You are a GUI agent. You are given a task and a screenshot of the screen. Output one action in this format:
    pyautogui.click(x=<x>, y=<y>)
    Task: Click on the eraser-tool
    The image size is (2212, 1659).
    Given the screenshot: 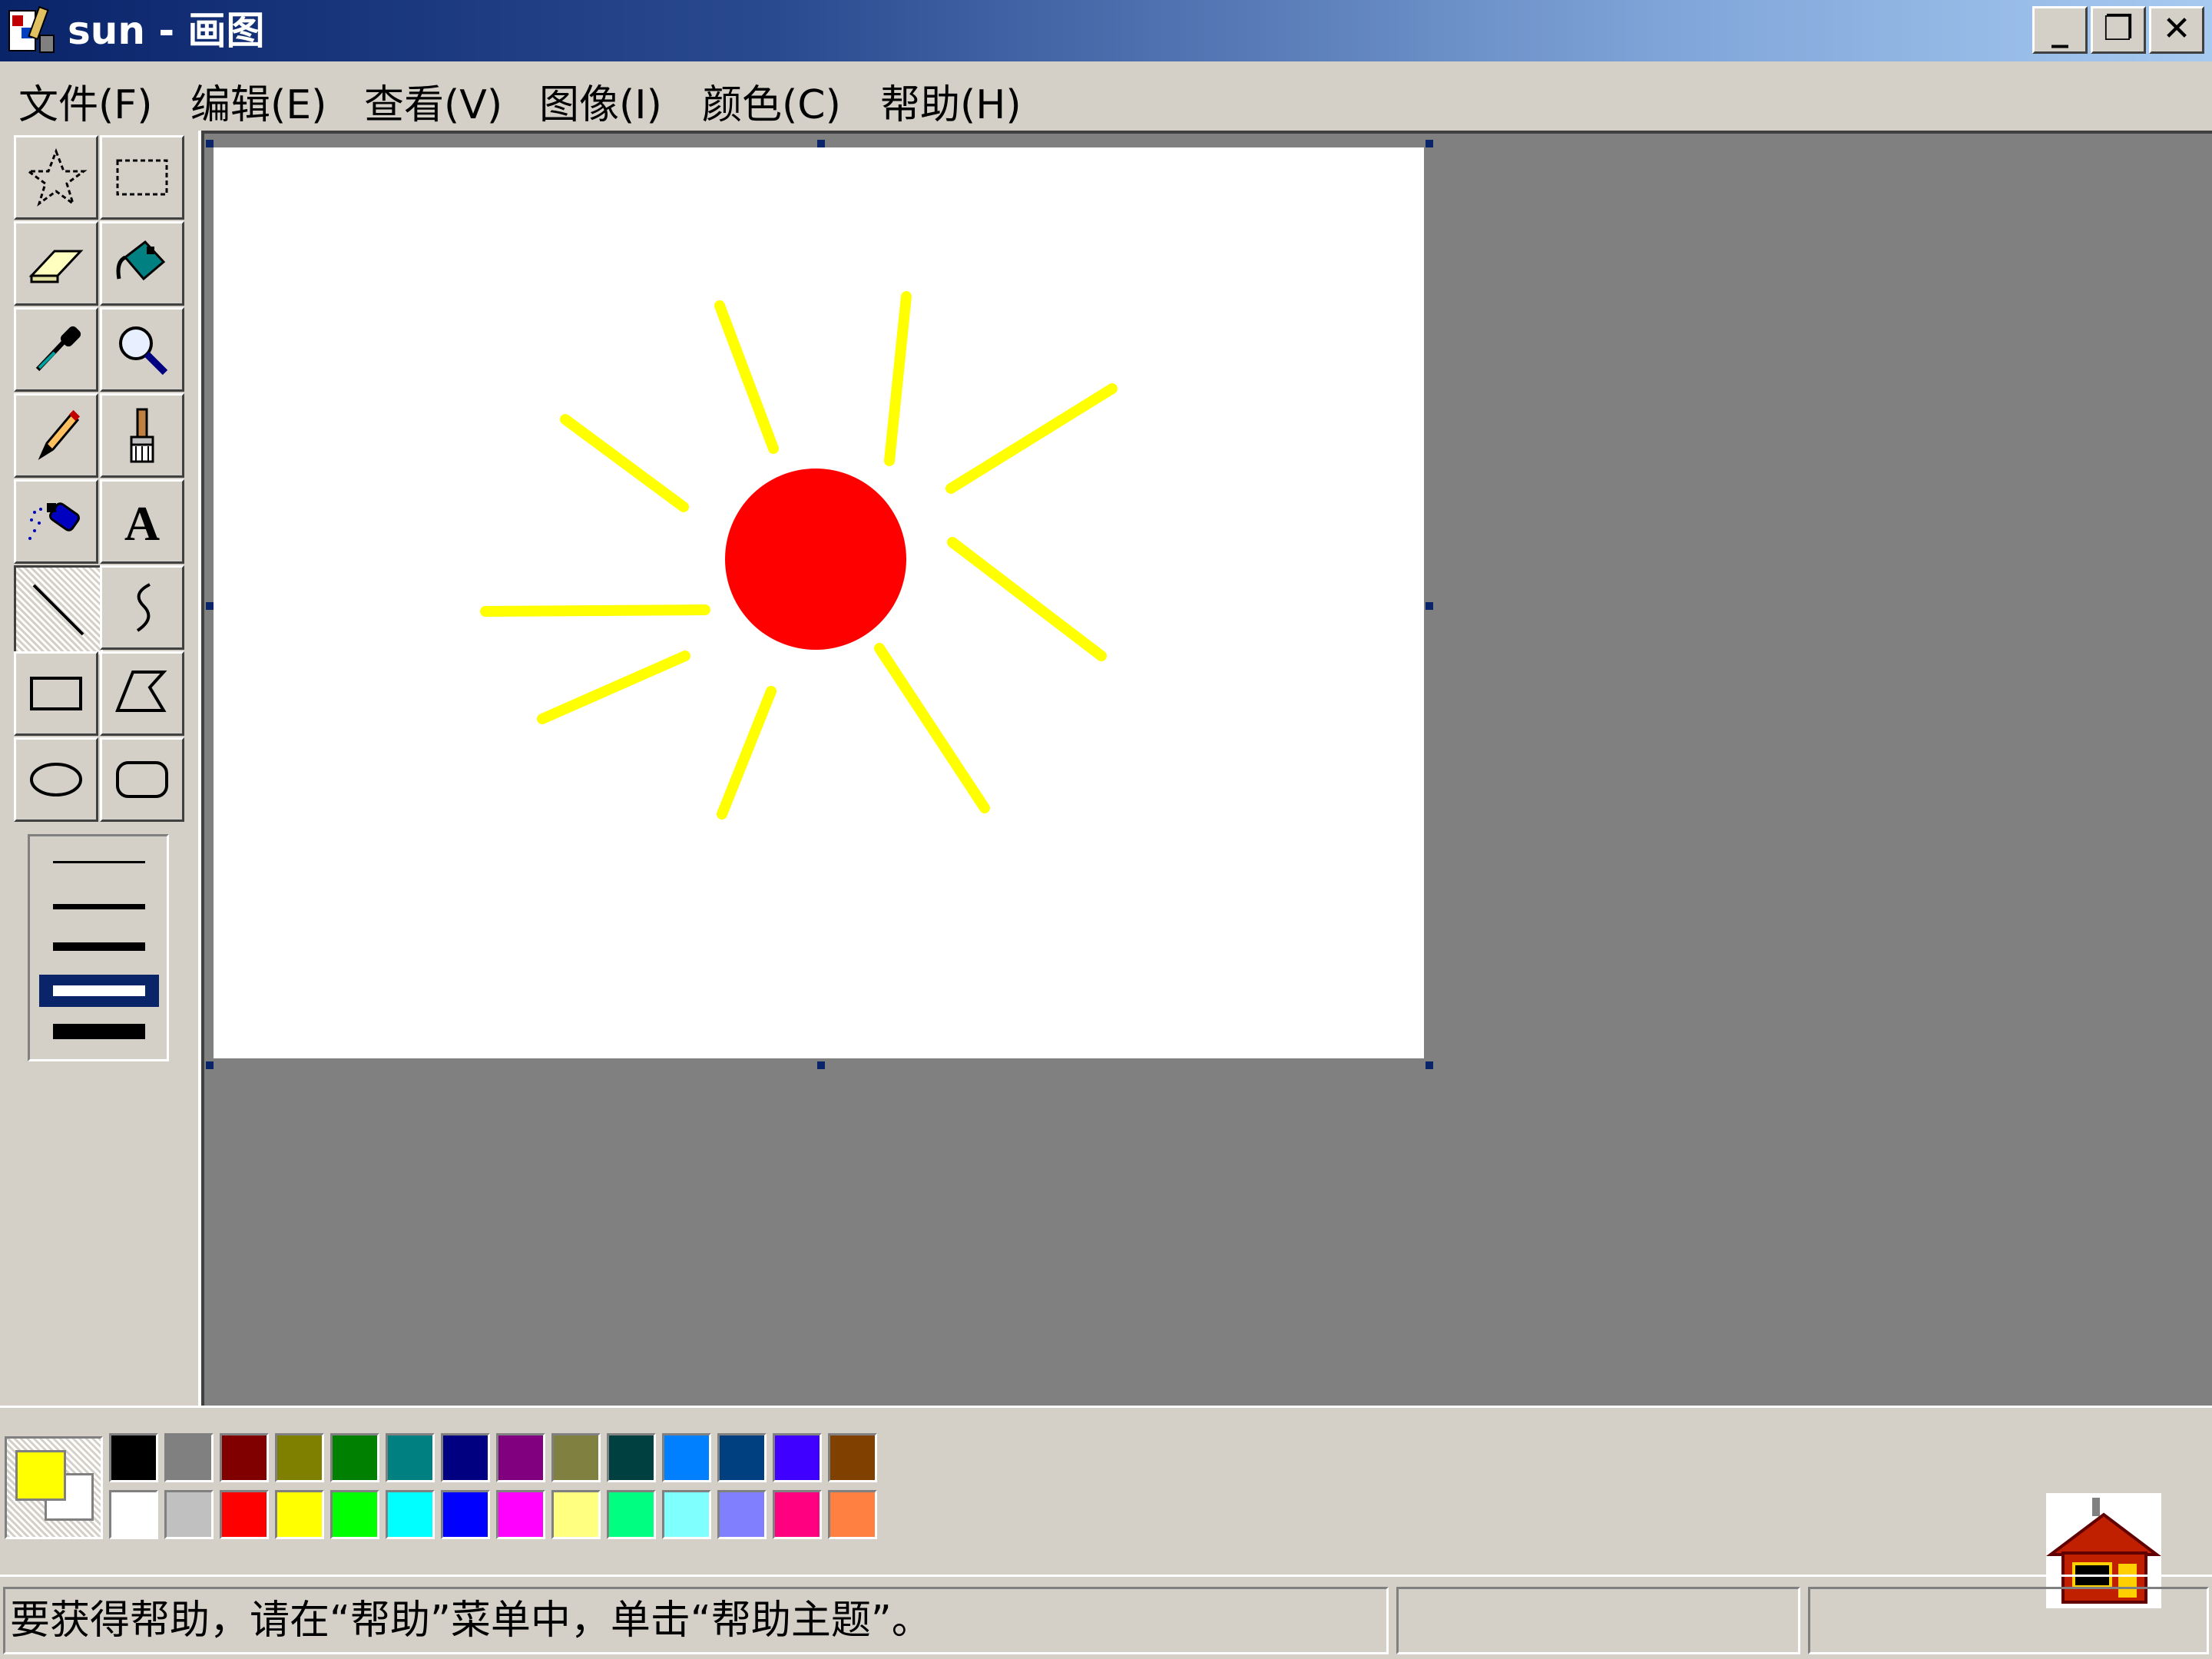 What is the action you would take?
    pyautogui.click(x=56, y=263)
    